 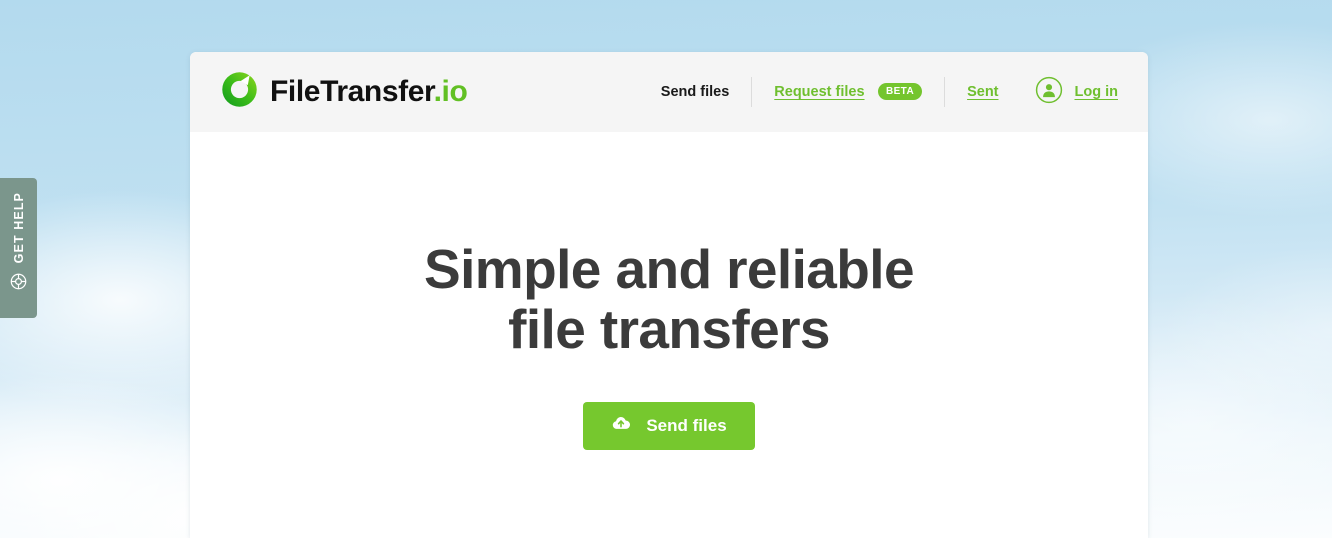 What do you see at coordinates (18, 228) in the screenshot?
I see `get-help-label: GET HELP` at bounding box center [18, 228].